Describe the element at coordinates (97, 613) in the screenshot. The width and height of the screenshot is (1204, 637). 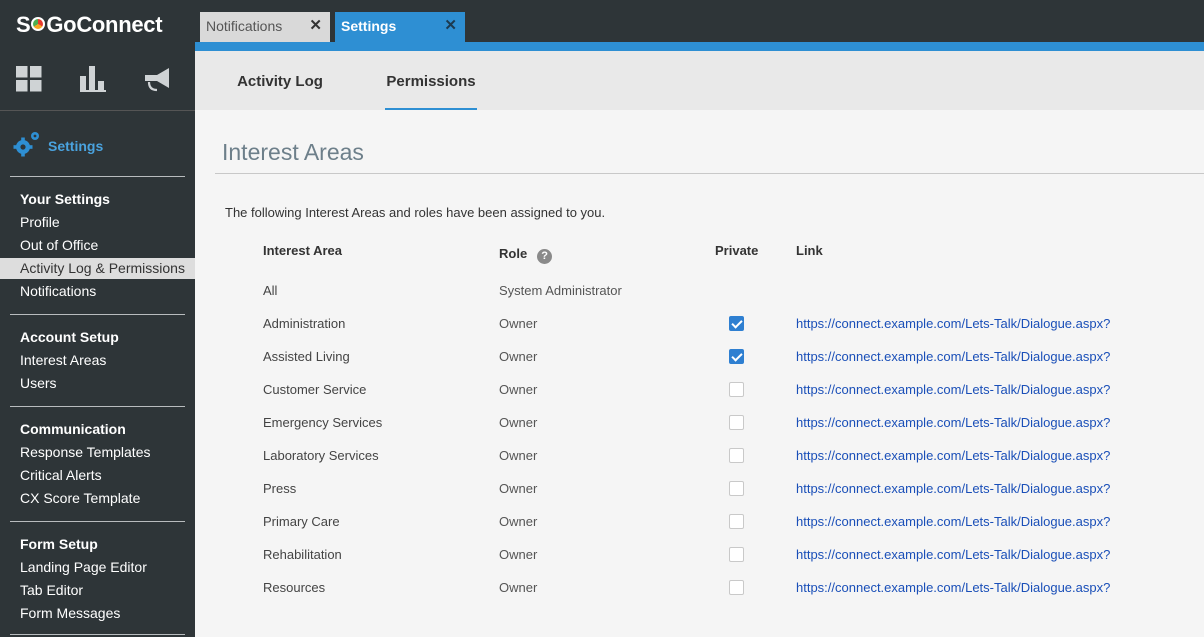
I see `sidebar-item-form-messages: Form Messages` at that location.